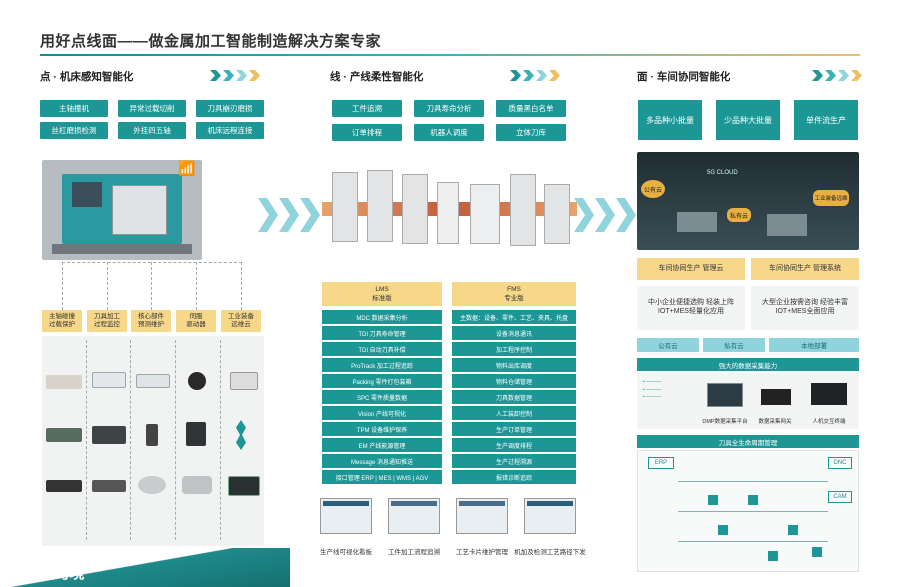 This screenshot has width=900, height=587. I want to click on col1-label-3: 伺服 驱动器, so click(196, 321).